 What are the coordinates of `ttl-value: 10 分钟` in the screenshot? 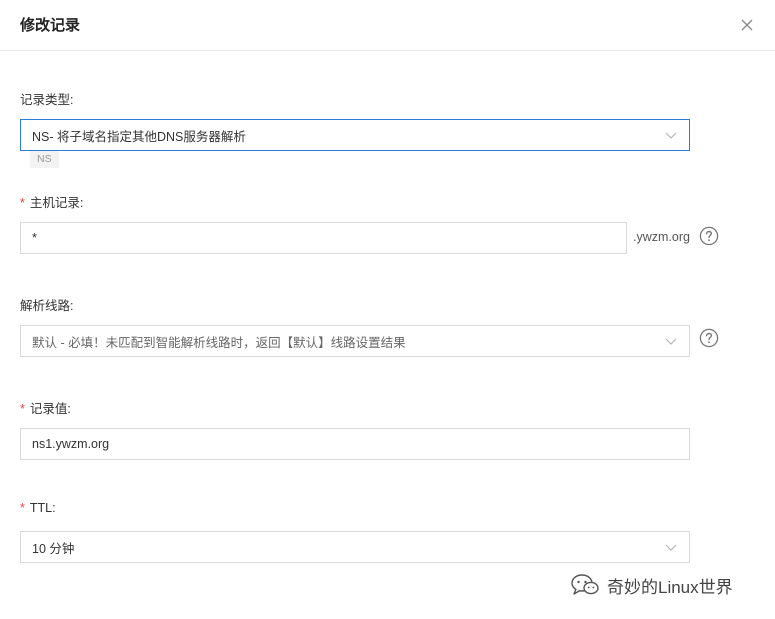 It's located at (53, 548).